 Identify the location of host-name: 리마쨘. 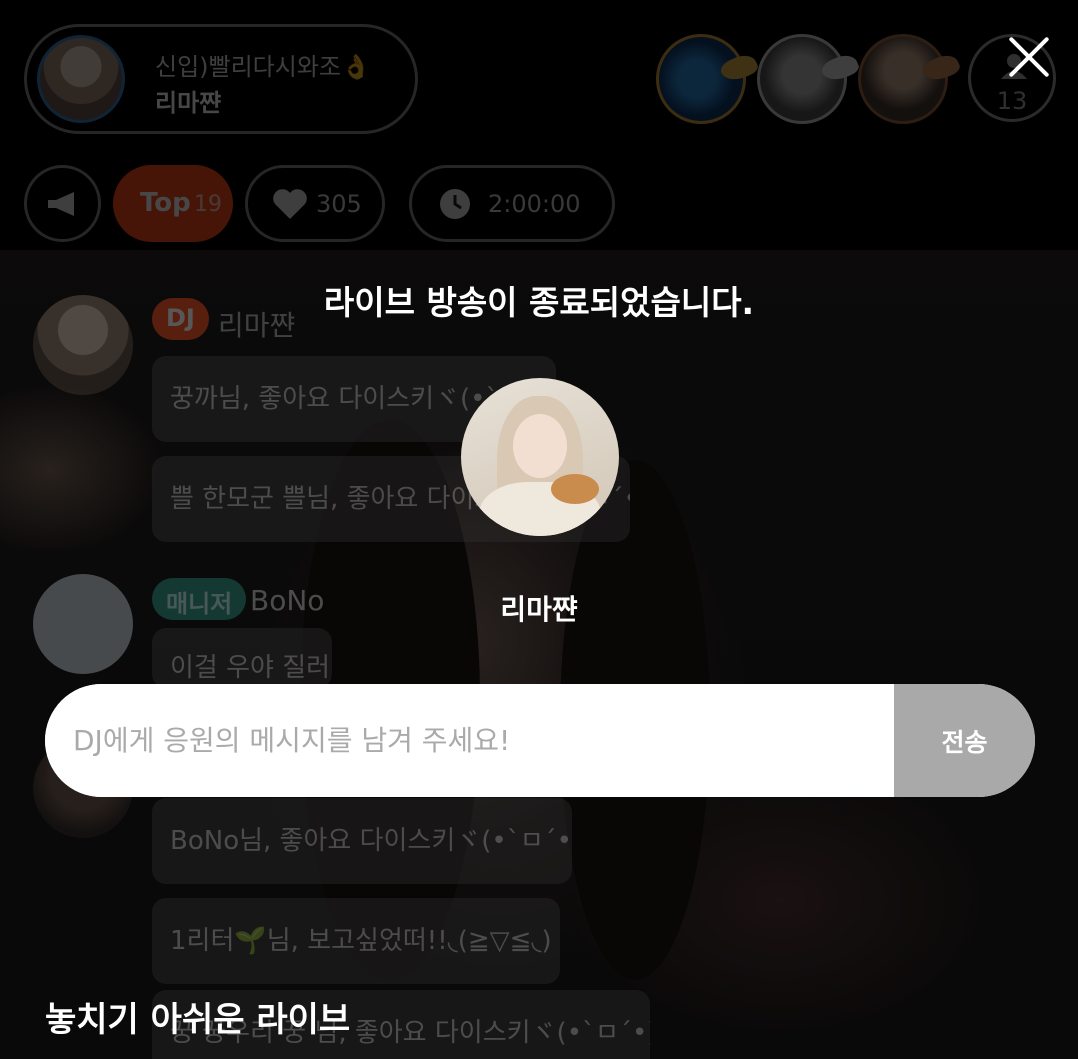
(188, 103).